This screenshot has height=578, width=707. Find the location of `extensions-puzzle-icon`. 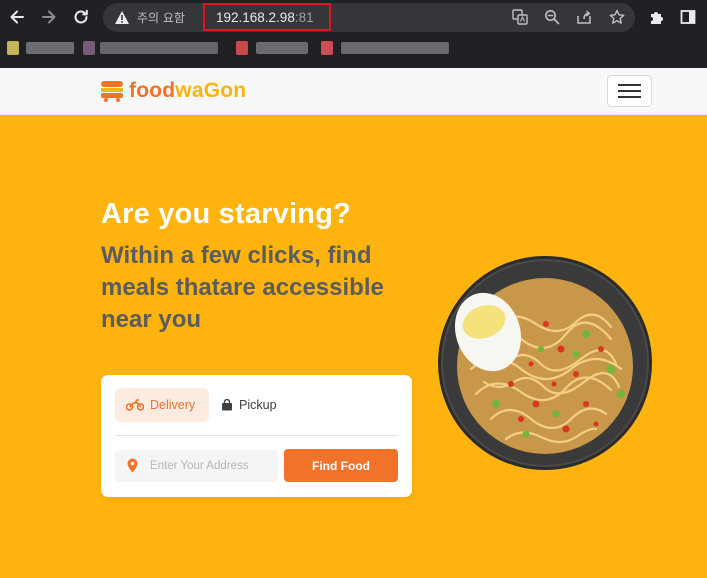

extensions-puzzle-icon is located at coordinates (657, 17).